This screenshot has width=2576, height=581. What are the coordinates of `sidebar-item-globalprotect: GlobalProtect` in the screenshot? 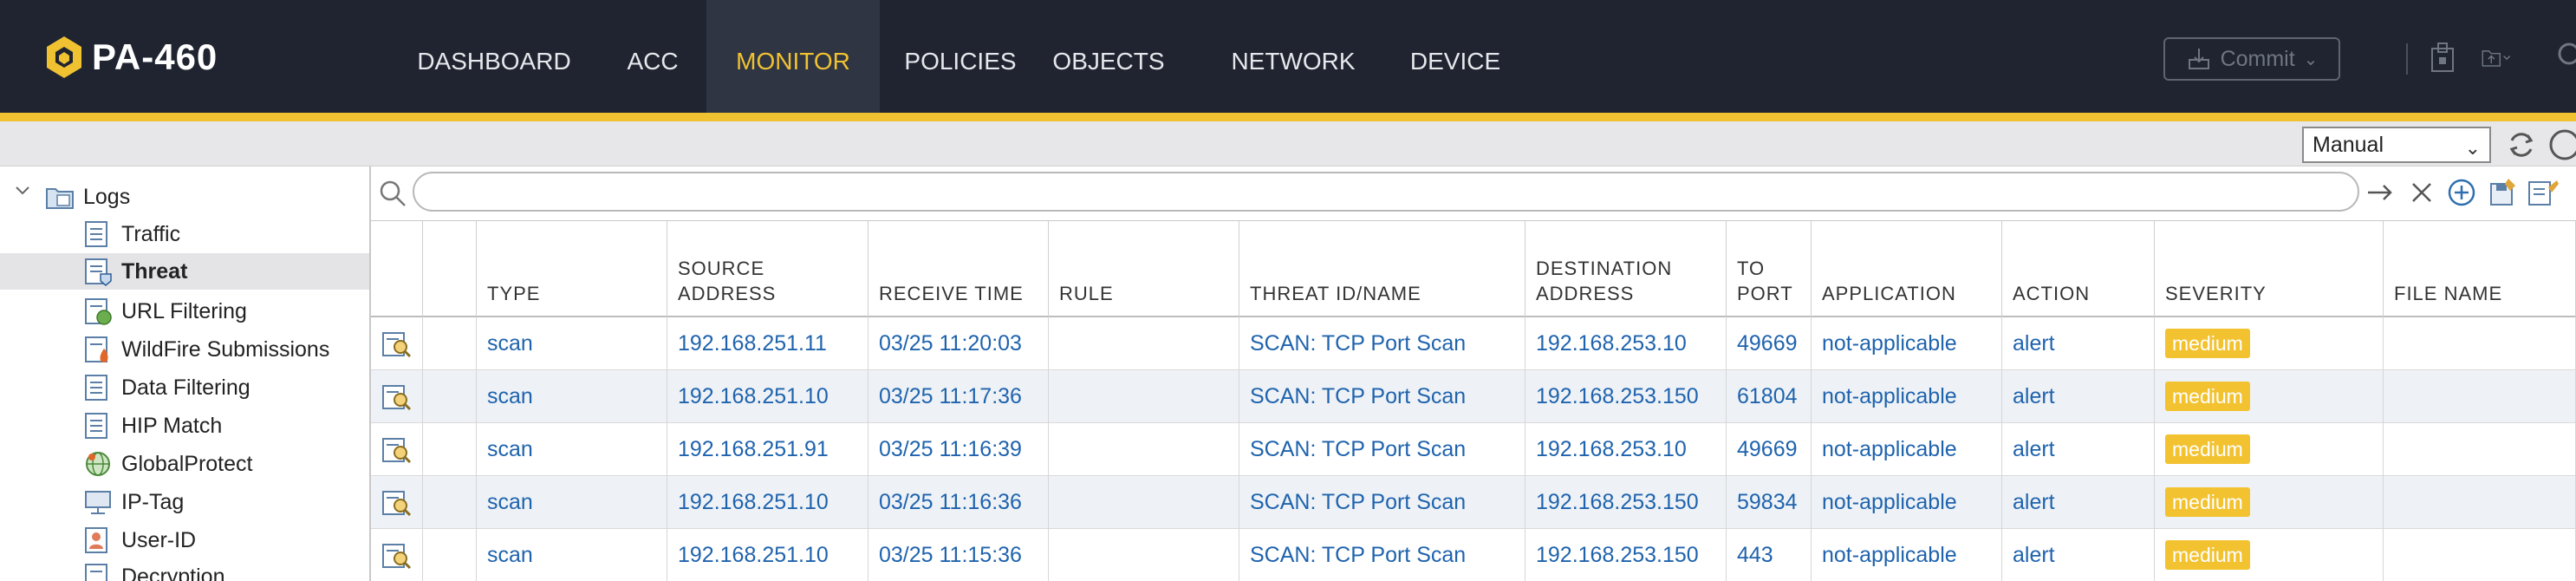 It's located at (167, 464).